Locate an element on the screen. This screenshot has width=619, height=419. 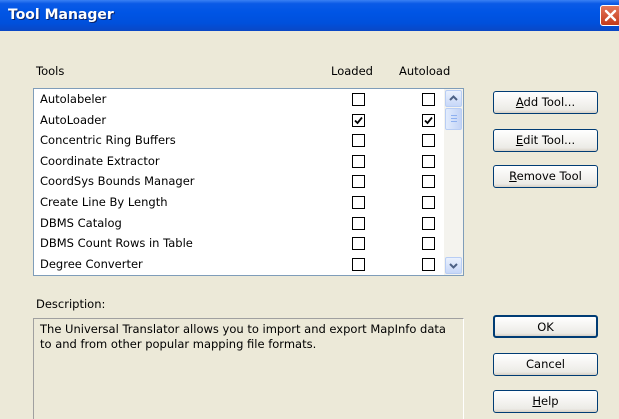
tool-row: CoordSys Bounds Manager is located at coordinates (239, 182).